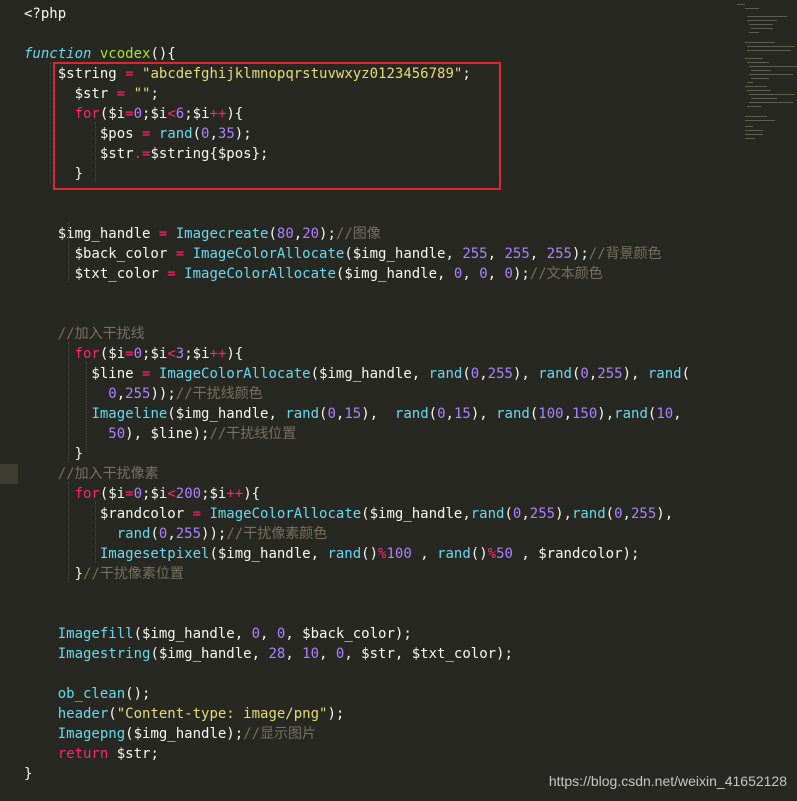 The width and height of the screenshot is (797, 801). I want to click on code-token: ($img_handle,, so click(369, 374).